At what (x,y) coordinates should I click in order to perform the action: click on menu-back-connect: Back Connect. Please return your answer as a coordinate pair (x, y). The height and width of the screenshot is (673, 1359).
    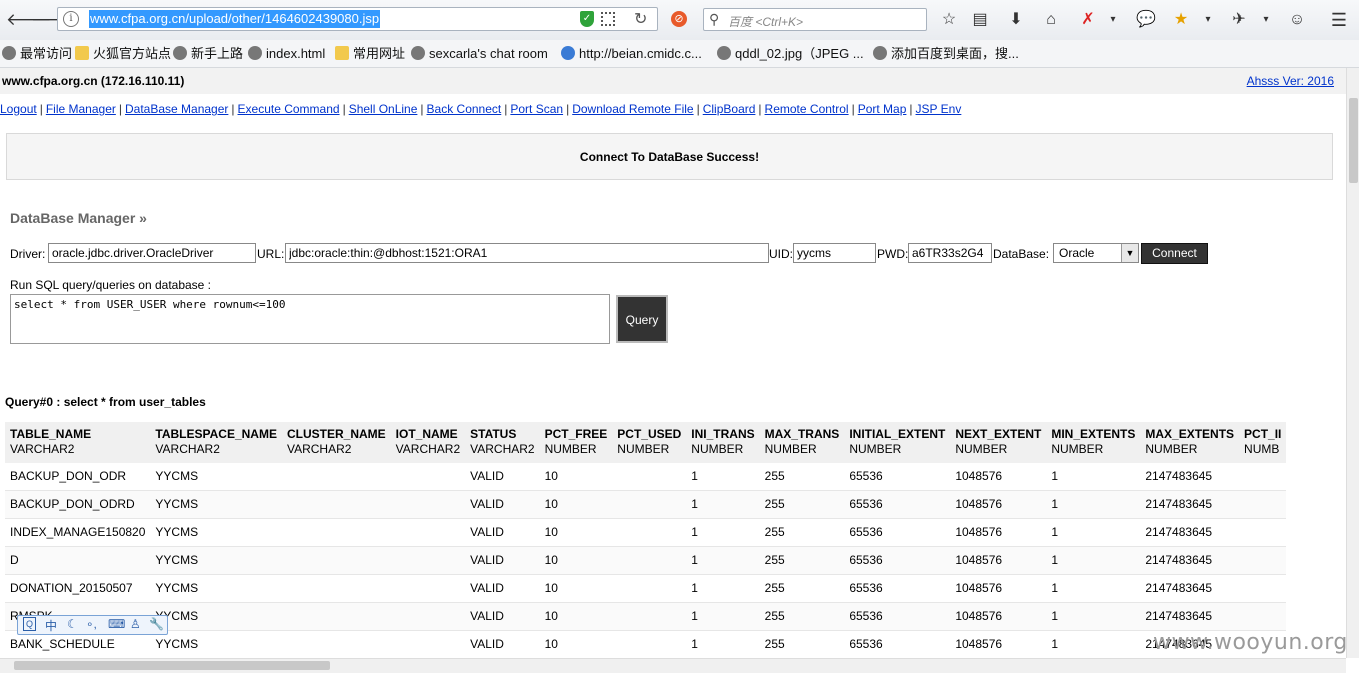
    Looking at the image, I should click on (464, 109).